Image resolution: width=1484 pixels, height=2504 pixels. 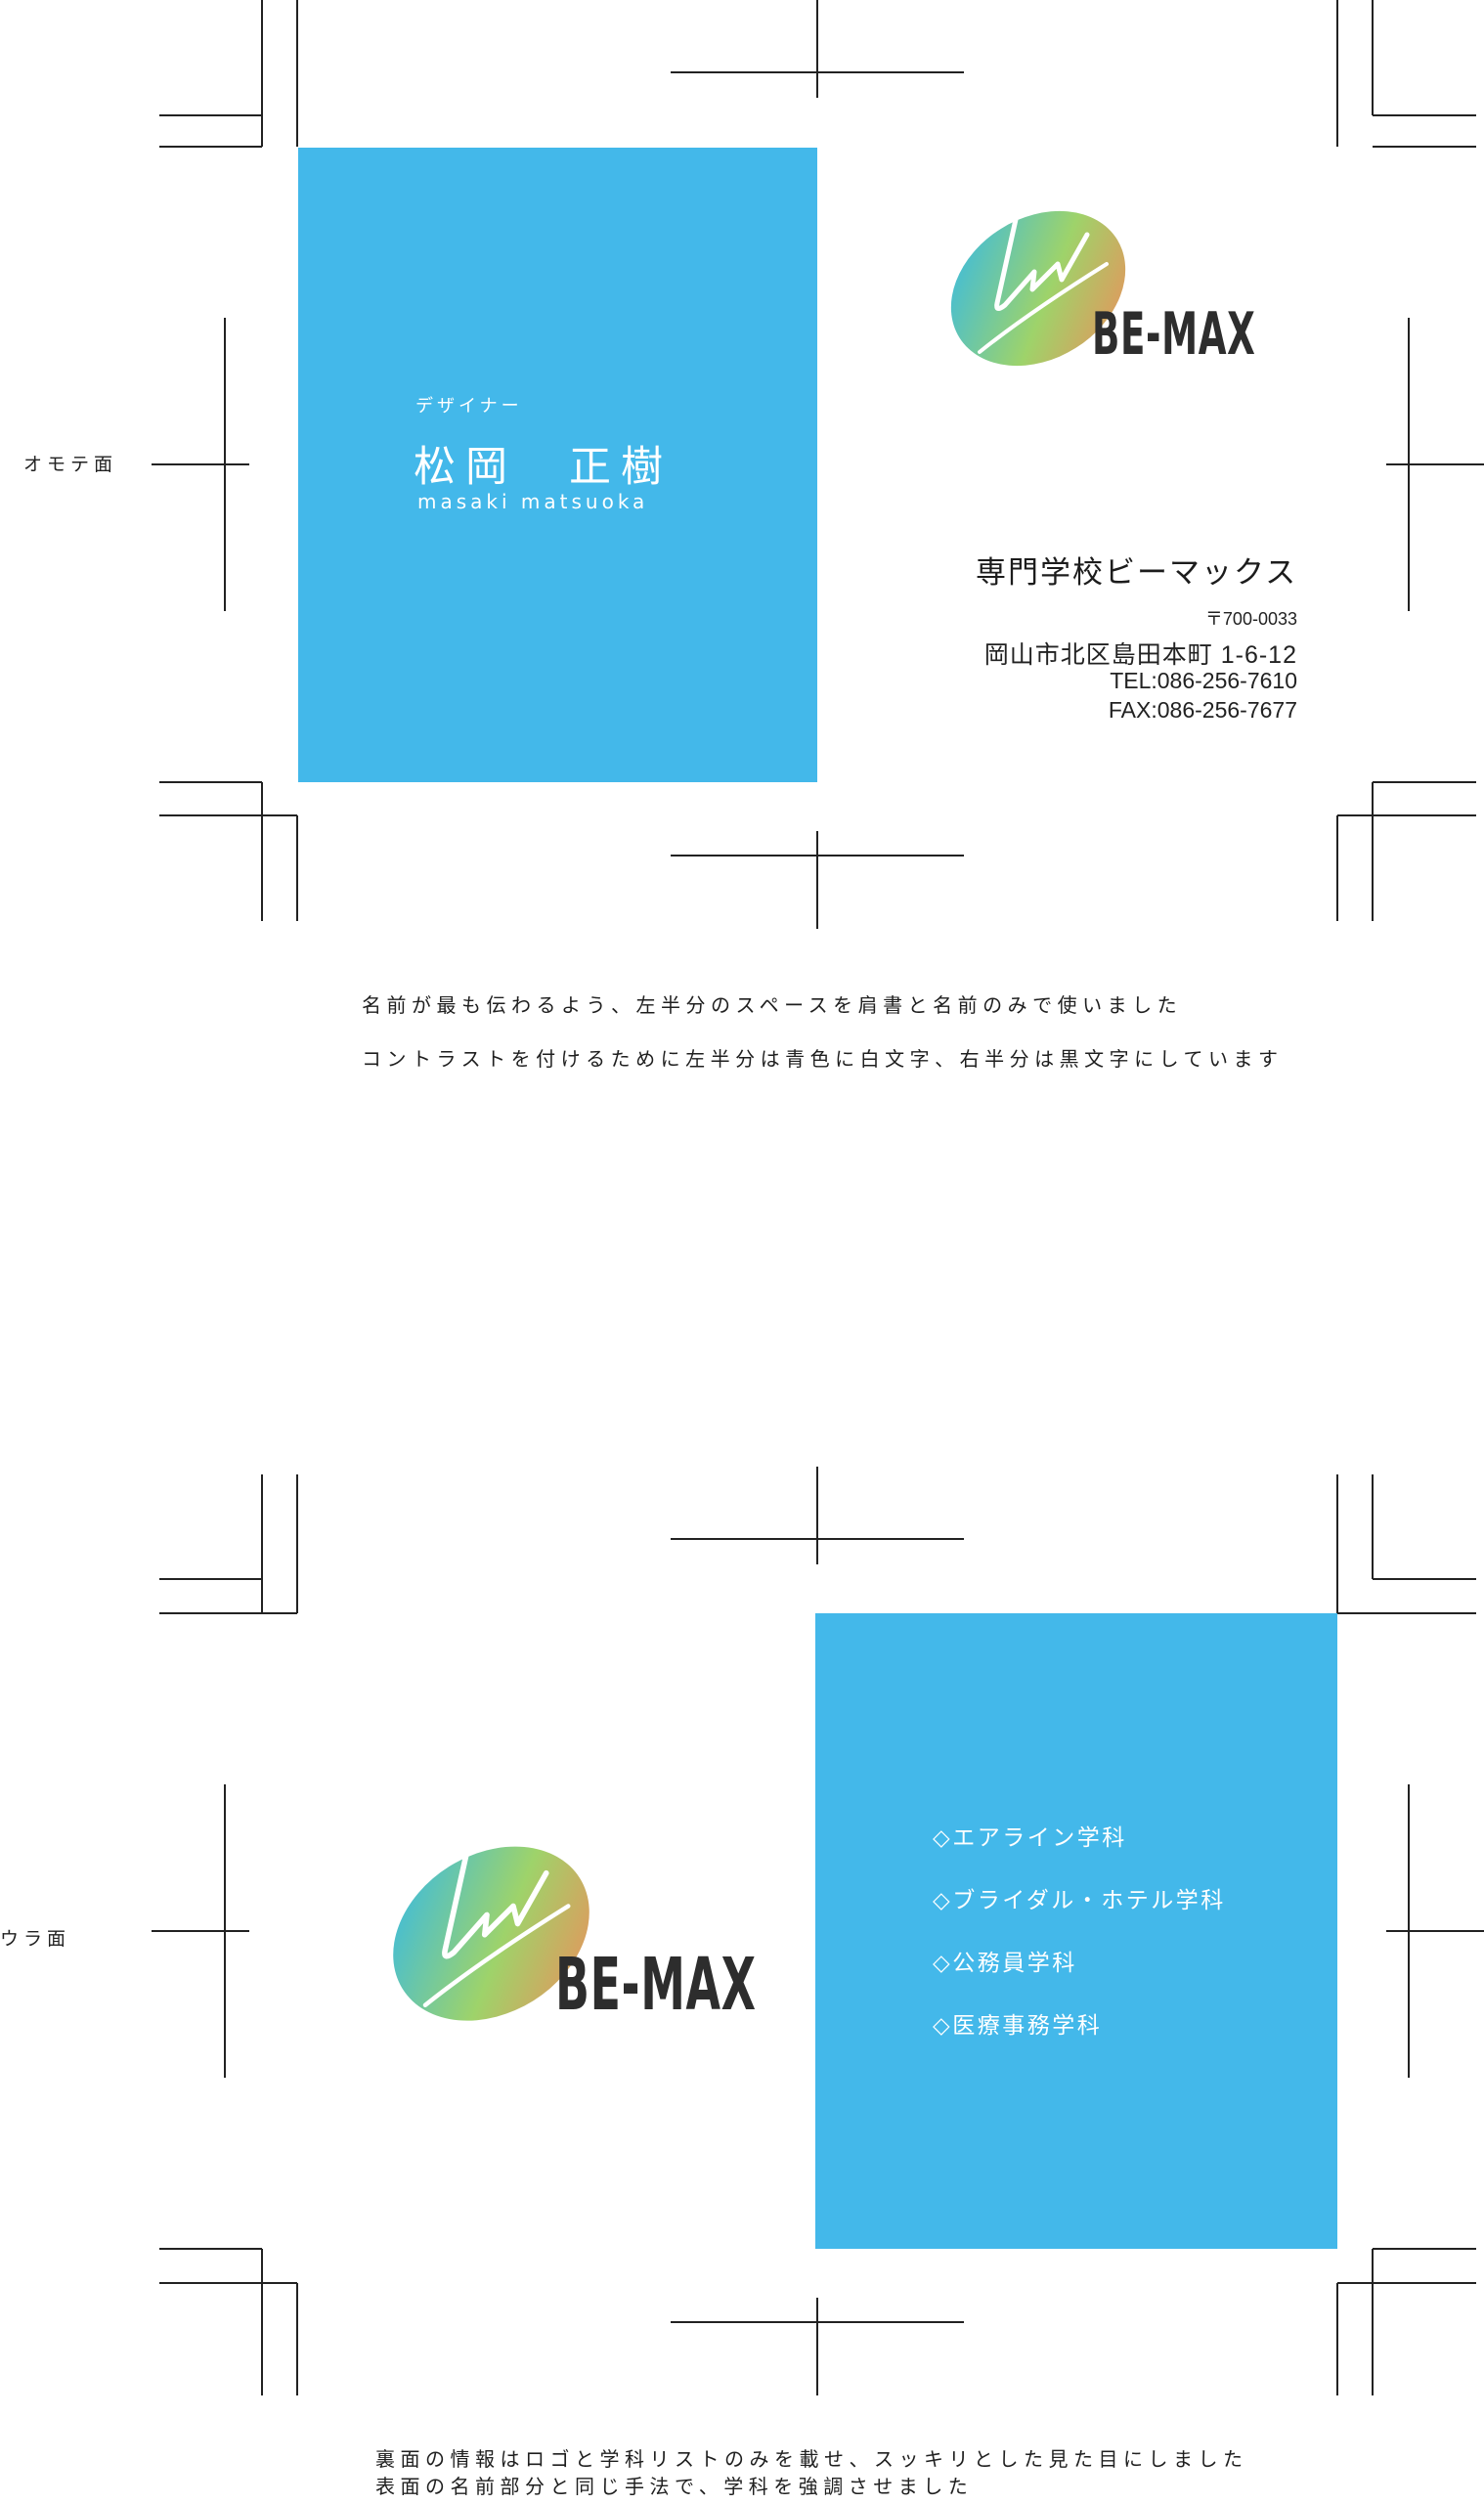 What do you see at coordinates (823, 1059) in the screenshot?
I see `front-note-2: コントラストを付けるために左半分は青色に白文字、右半分は黒文字にしています` at bounding box center [823, 1059].